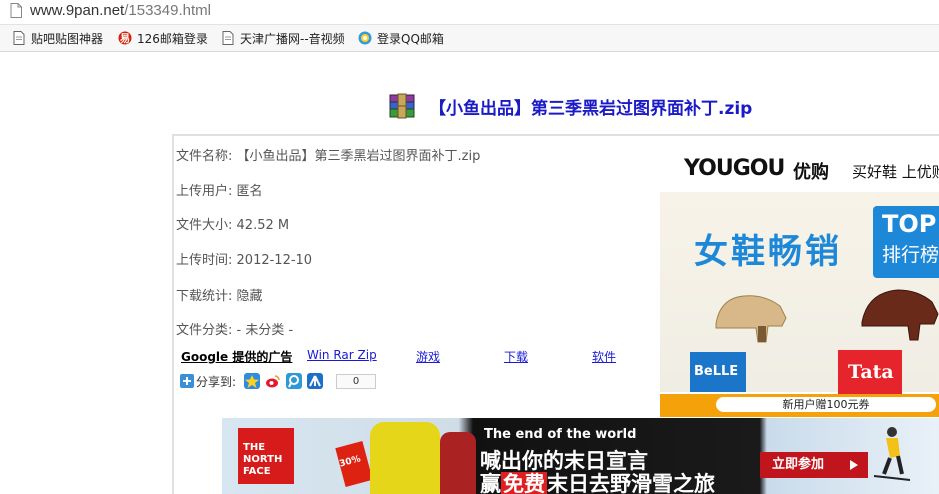 This screenshot has width=939, height=494. What do you see at coordinates (273, 381) in the screenshot?
I see `weibo-share-icon` at bounding box center [273, 381].